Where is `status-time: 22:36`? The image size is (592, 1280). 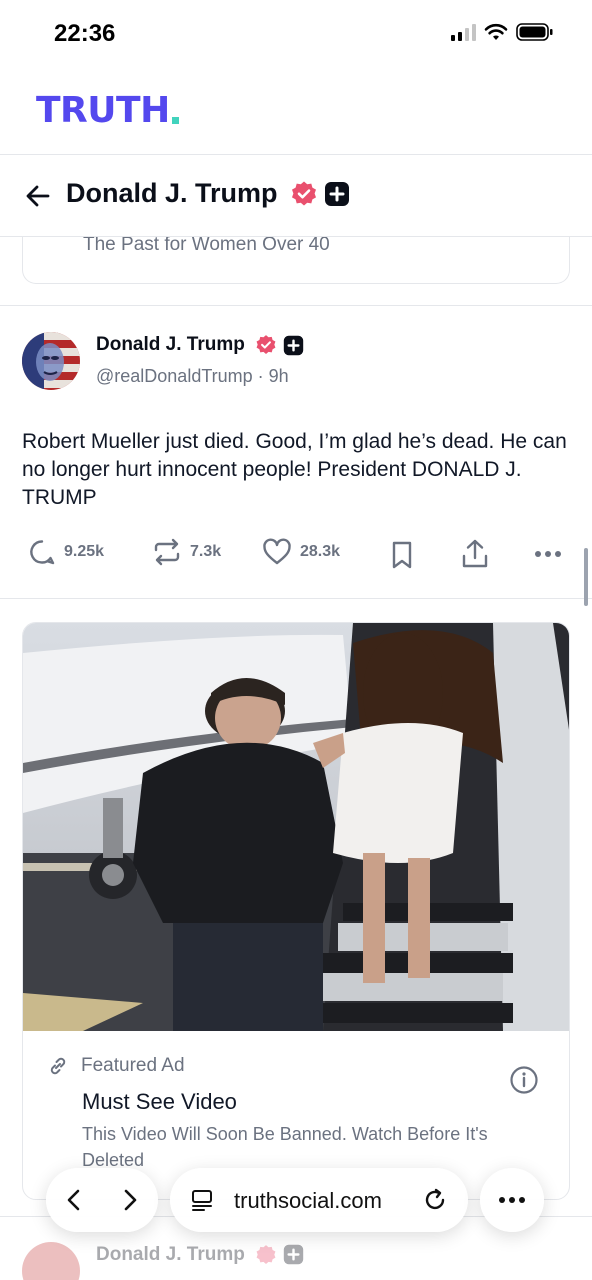
status-time: 22:36 is located at coordinates (85, 33).